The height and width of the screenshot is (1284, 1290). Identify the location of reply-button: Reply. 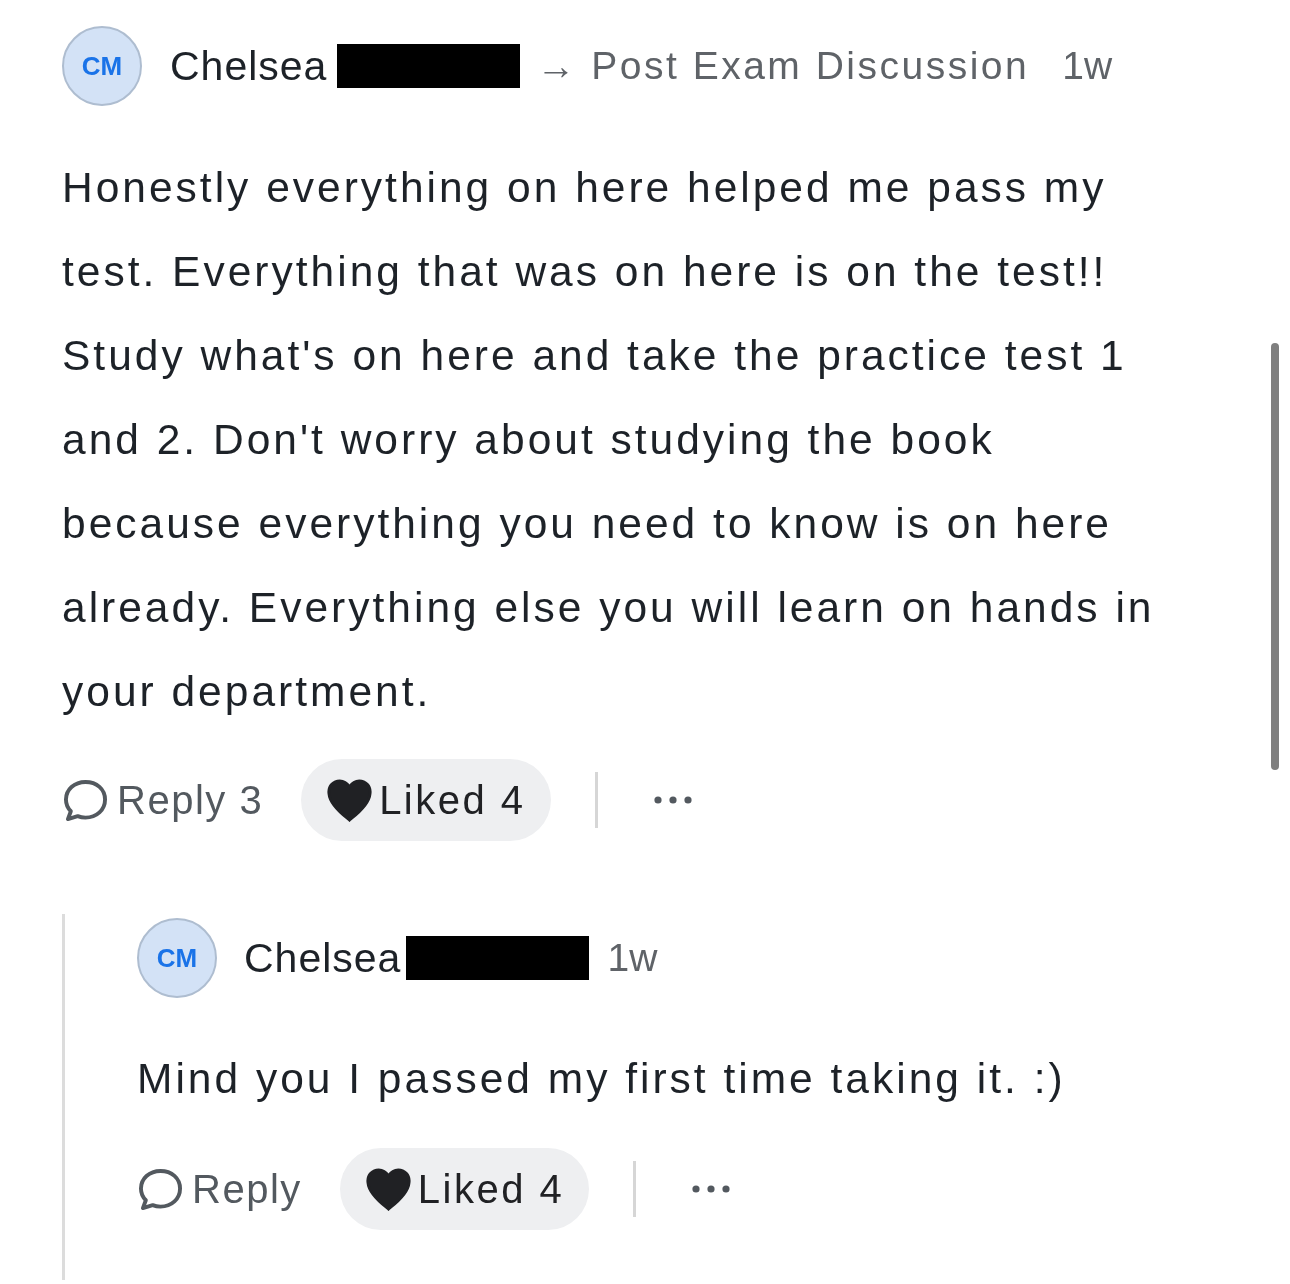
(219, 1189).